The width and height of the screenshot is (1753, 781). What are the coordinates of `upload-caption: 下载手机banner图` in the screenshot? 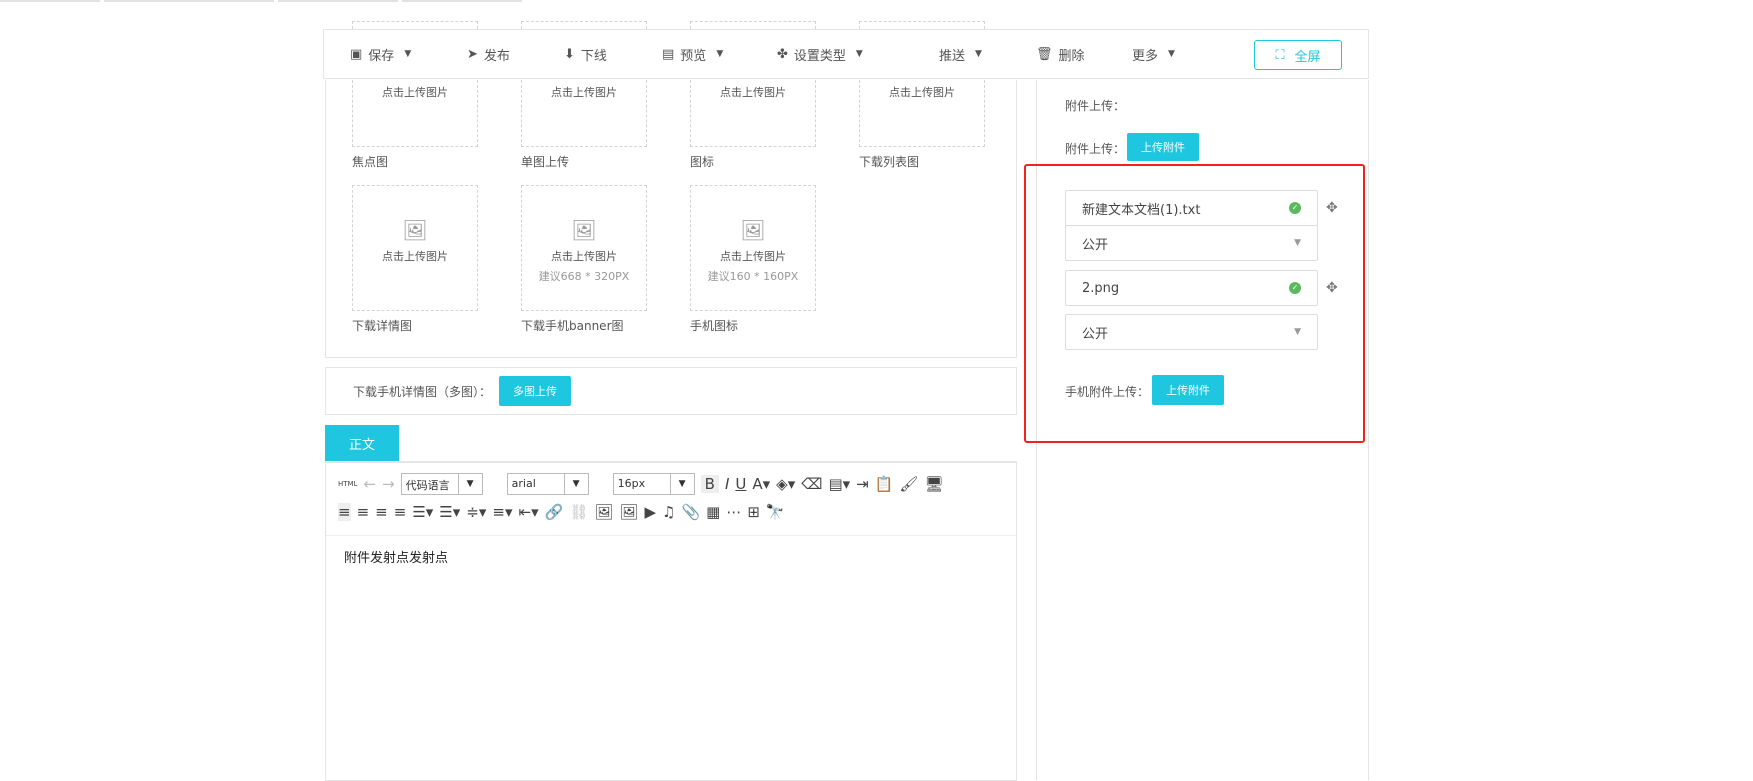 It's located at (572, 326).